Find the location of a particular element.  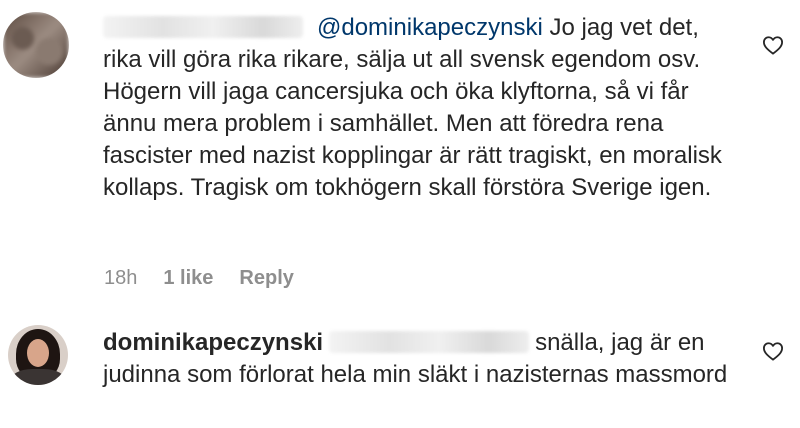

profile-photo is located at coordinates (38, 355).